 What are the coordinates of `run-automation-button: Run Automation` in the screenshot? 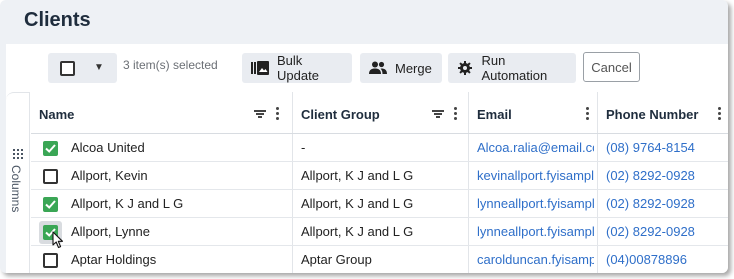 It's located at (512, 68).